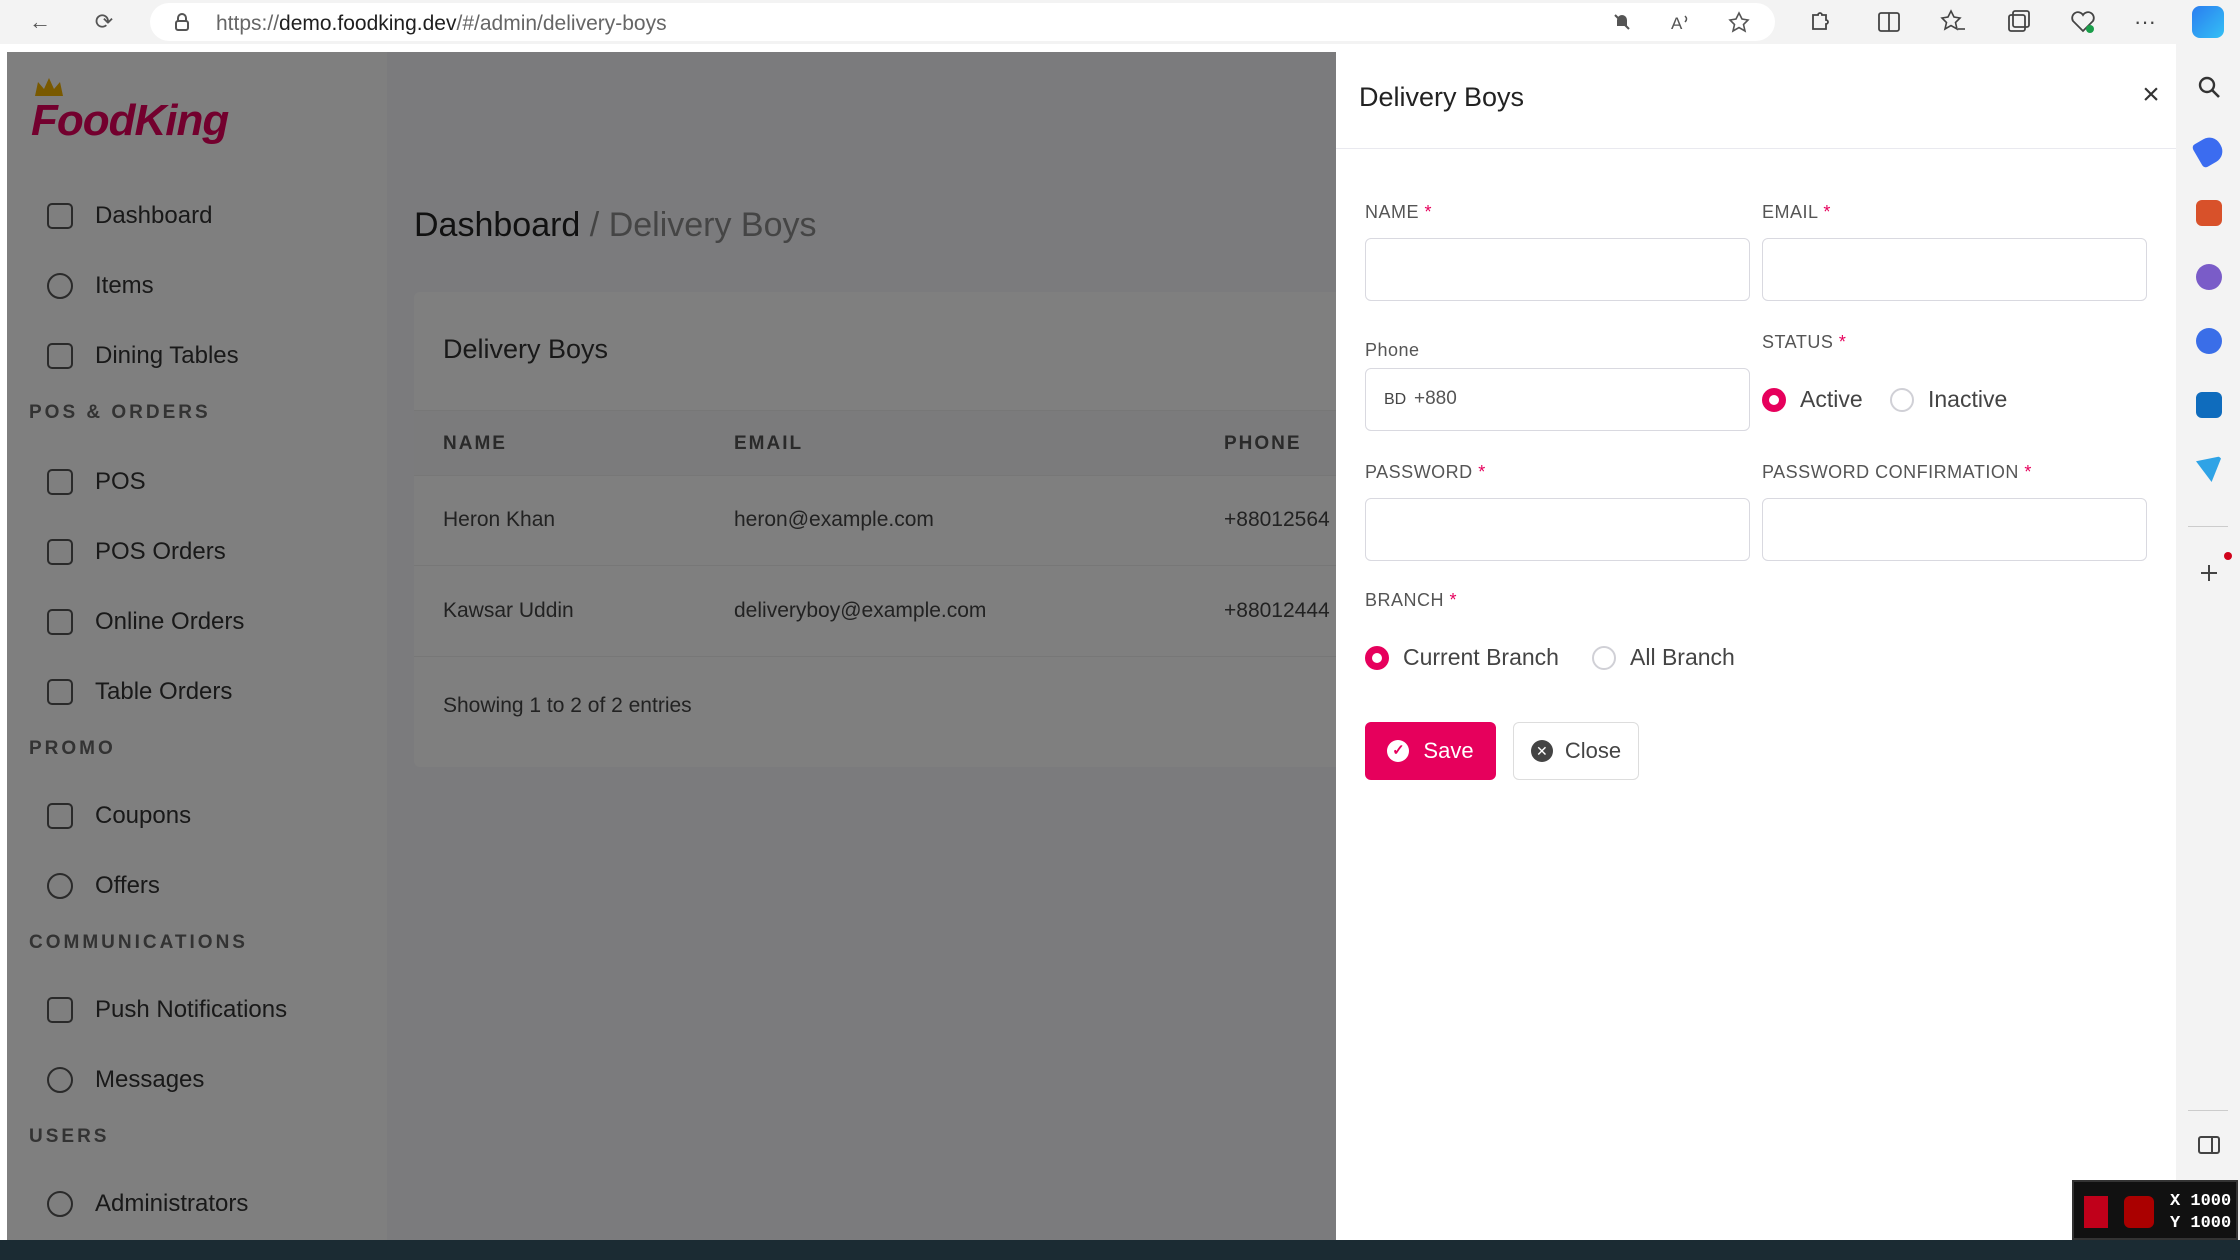 This screenshot has height=1260, width=2240. What do you see at coordinates (2209, 277) in the screenshot?
I see `games-icon` at bounding box center [2209, 277].